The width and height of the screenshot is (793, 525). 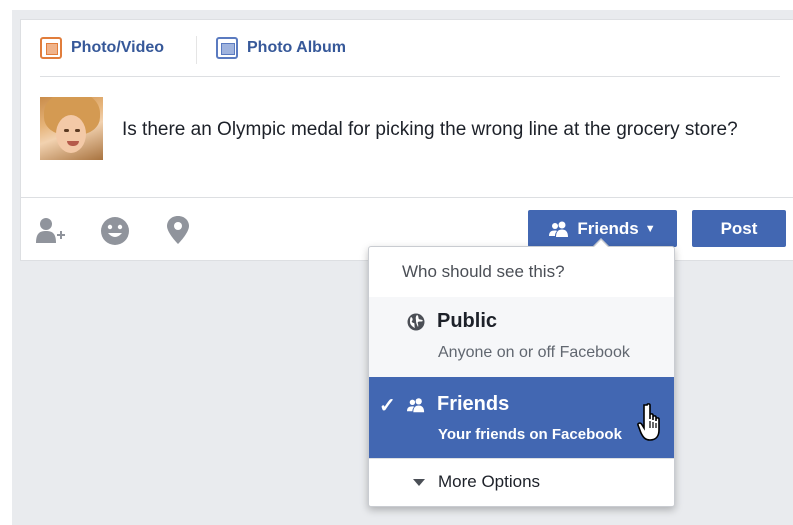 I want to click on option-title: Friends, so click(x=473, y=404).